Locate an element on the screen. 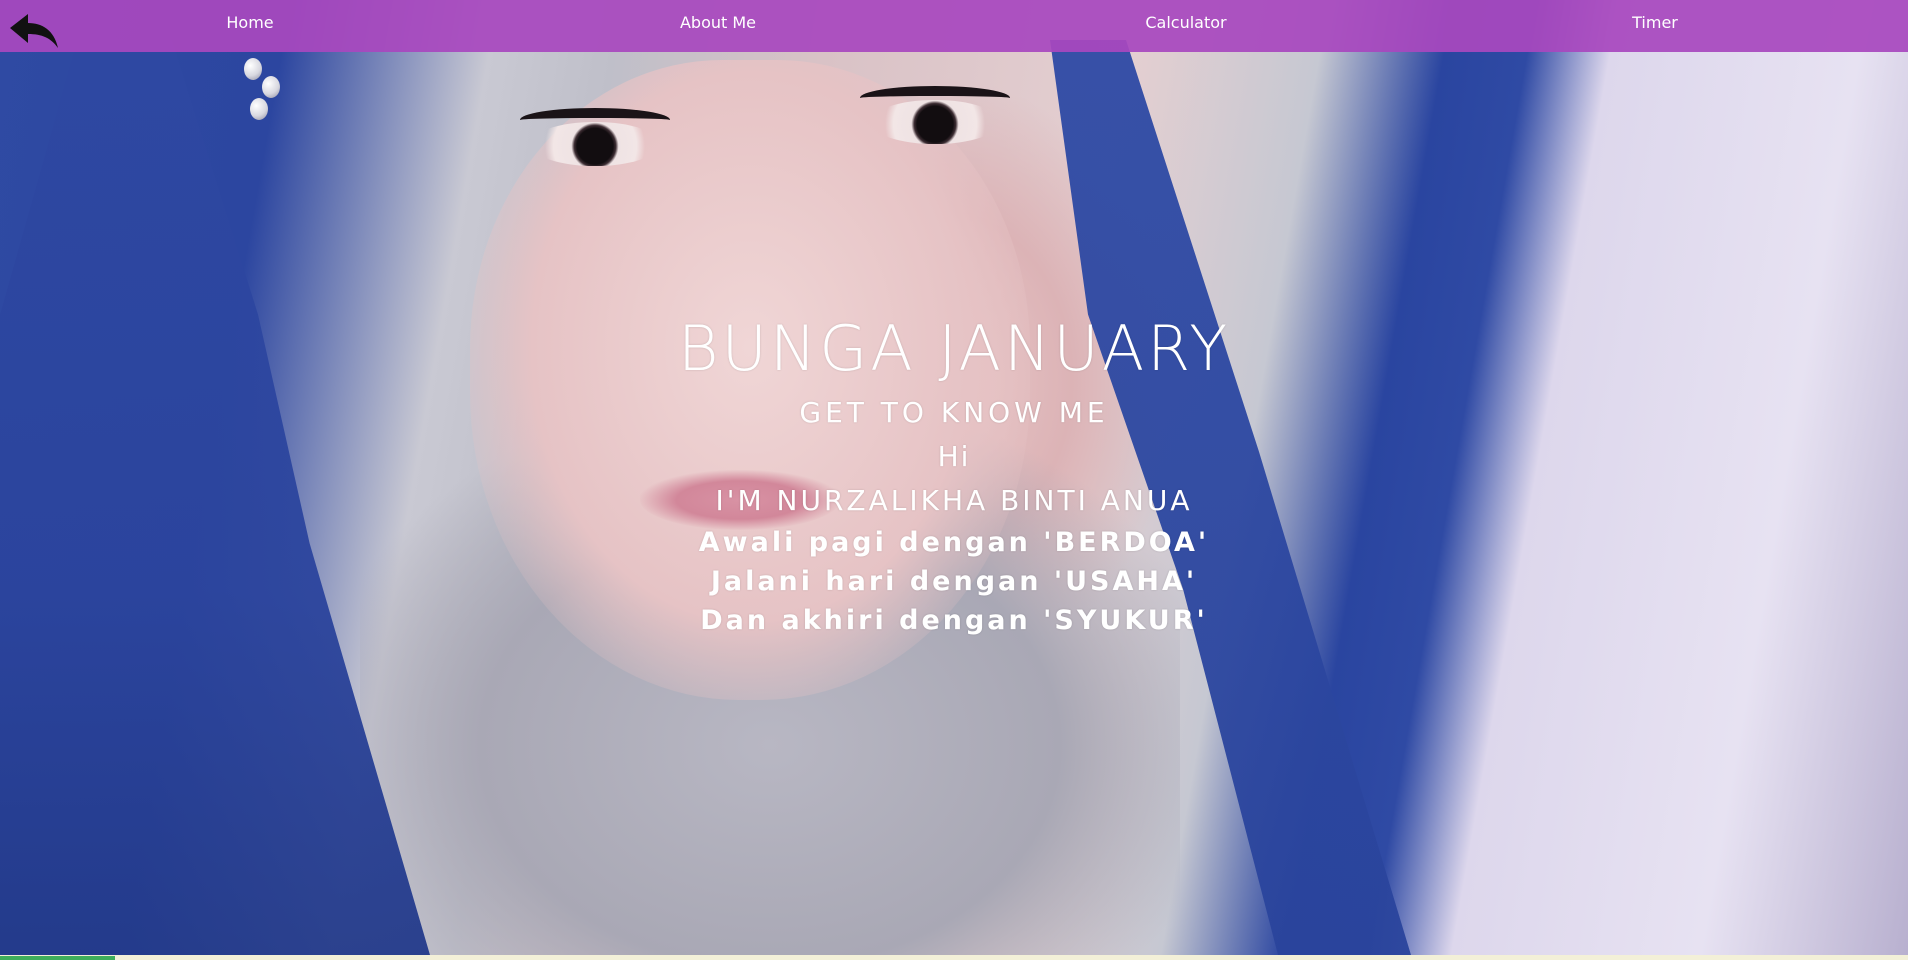 This screenshot has height=960, width=1908. nav-link-home: Home is located at coordinates (250, 22).